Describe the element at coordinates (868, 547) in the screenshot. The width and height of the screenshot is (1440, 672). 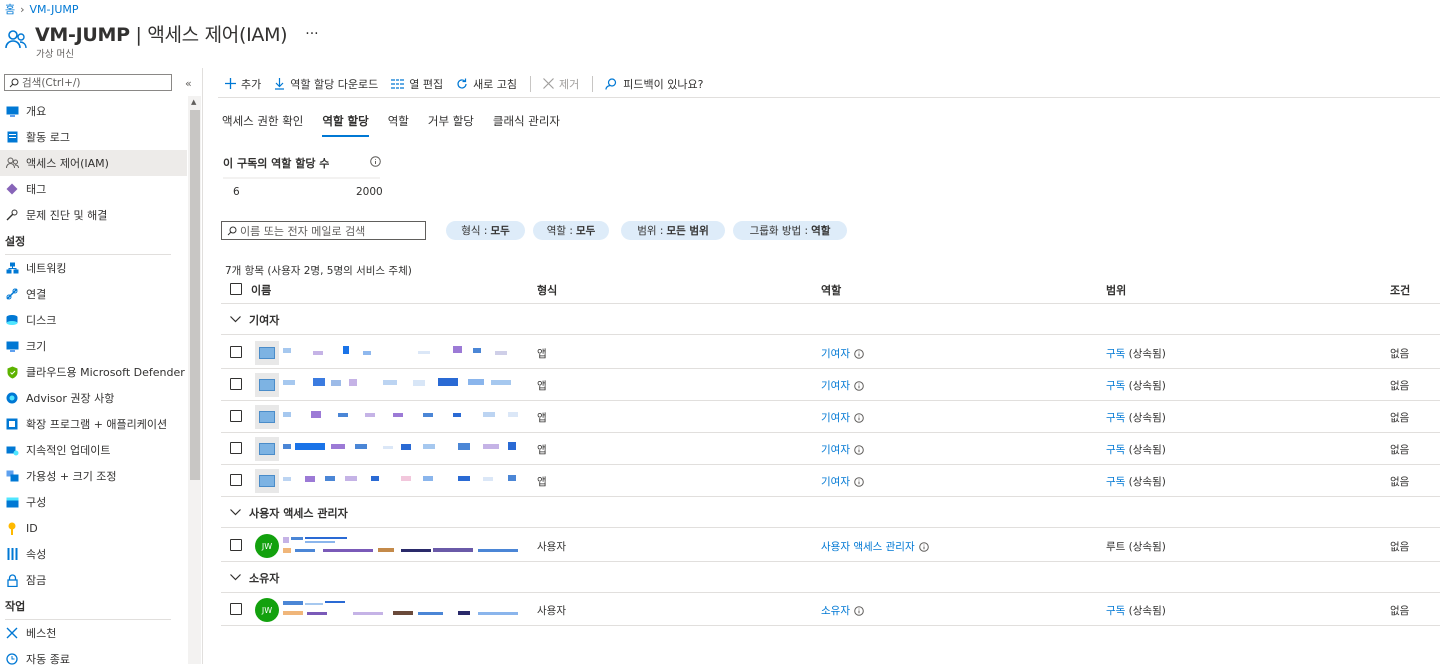
I see `role-link: 사용자 액세스 관리자` at that location.